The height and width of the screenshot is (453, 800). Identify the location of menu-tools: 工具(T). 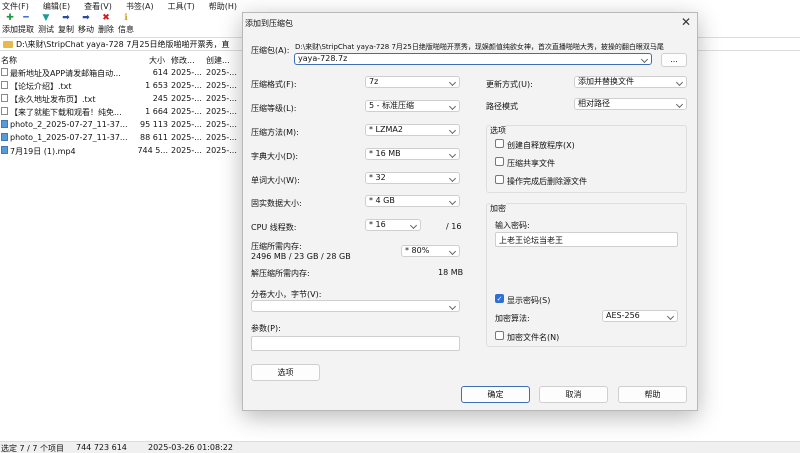
(181, 6).